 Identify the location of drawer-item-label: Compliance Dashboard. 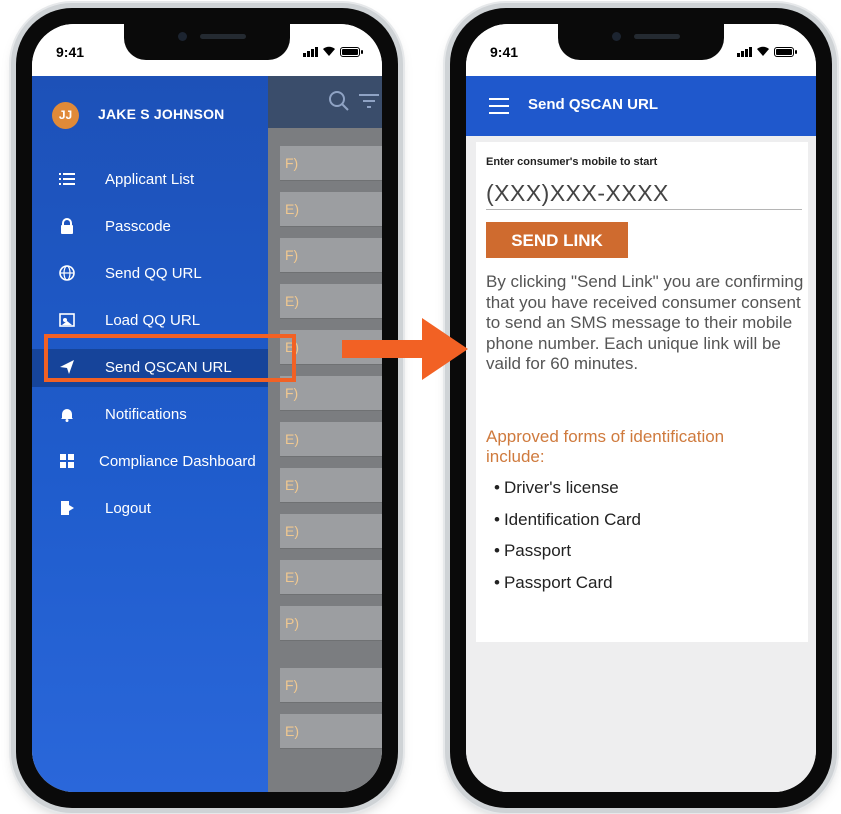
(177, 461).